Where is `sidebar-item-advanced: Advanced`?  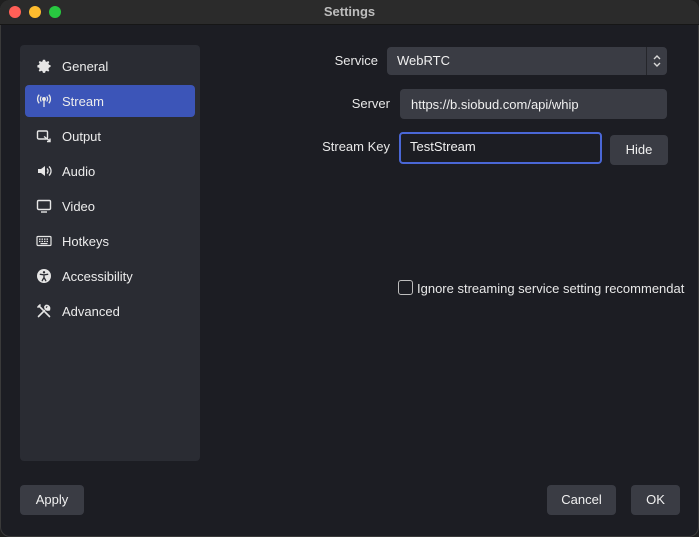 sidebar-item-advanced: Advanced is located at coordinates (110, 311).